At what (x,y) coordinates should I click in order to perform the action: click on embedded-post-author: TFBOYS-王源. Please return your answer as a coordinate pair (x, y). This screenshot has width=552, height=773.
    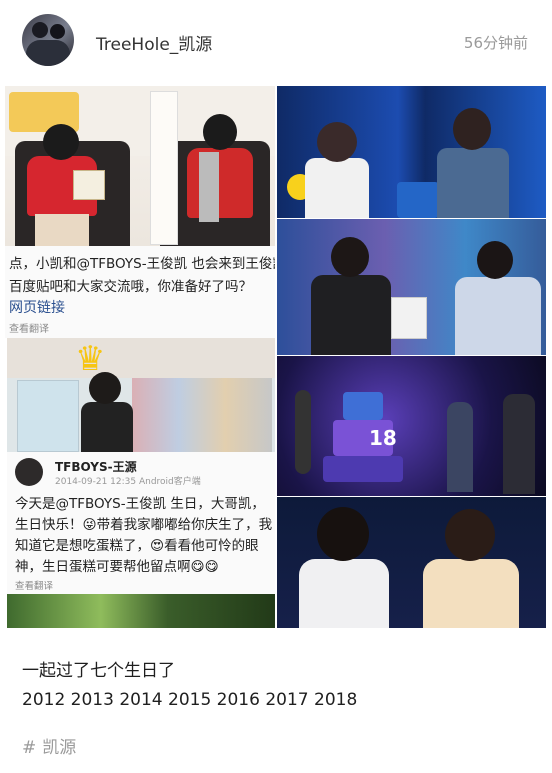
    Looking at the image, I should click on (96, 467).